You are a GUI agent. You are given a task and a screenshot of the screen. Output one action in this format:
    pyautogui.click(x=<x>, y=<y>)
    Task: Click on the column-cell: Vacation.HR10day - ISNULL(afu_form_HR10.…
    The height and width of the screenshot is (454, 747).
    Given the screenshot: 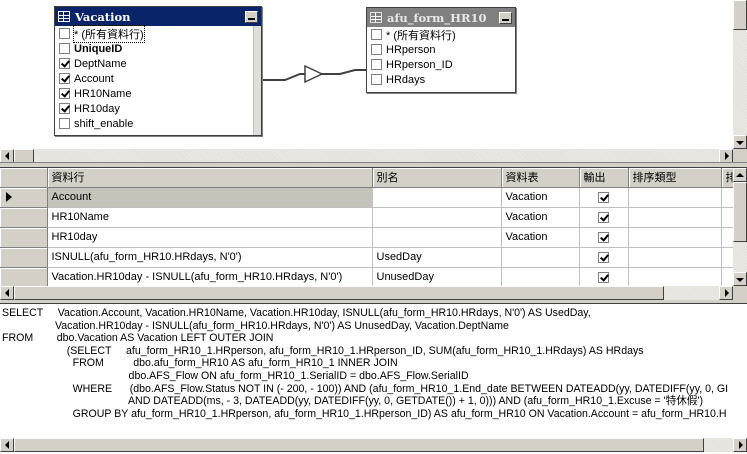 What is the action you would take?
    pyautogui.click(x=210, y=277)
    